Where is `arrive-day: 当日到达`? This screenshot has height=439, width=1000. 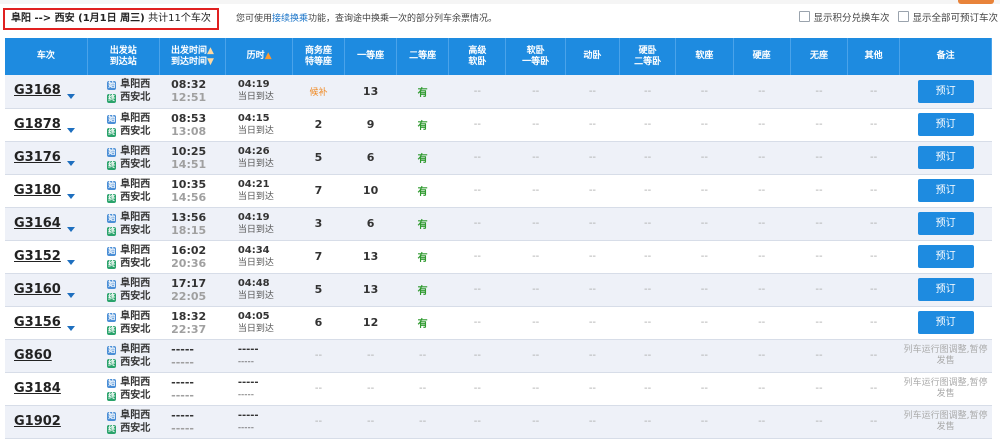
arrive-day: 当日到达 is located at coordinates (255, 163).